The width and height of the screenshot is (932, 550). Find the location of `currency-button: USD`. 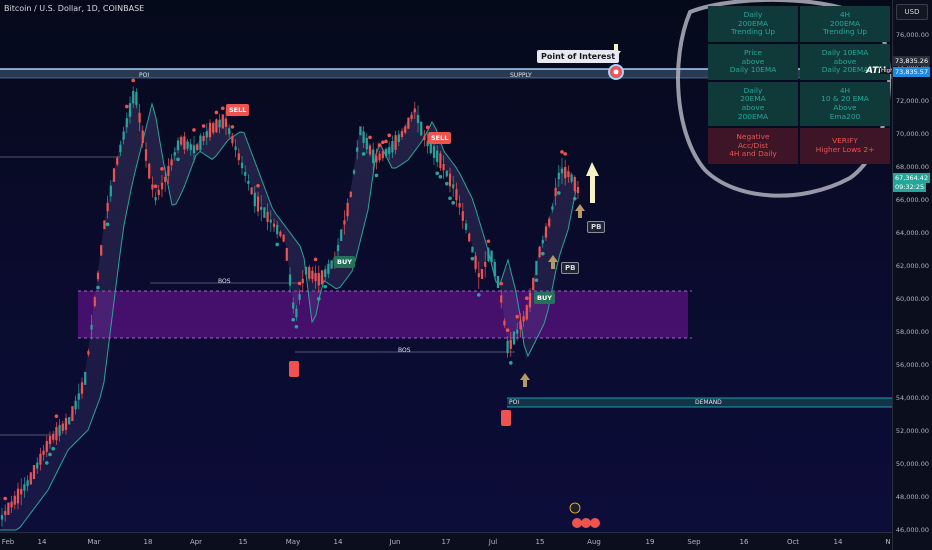

currency-button: USD is located at coordinates (912, 12).